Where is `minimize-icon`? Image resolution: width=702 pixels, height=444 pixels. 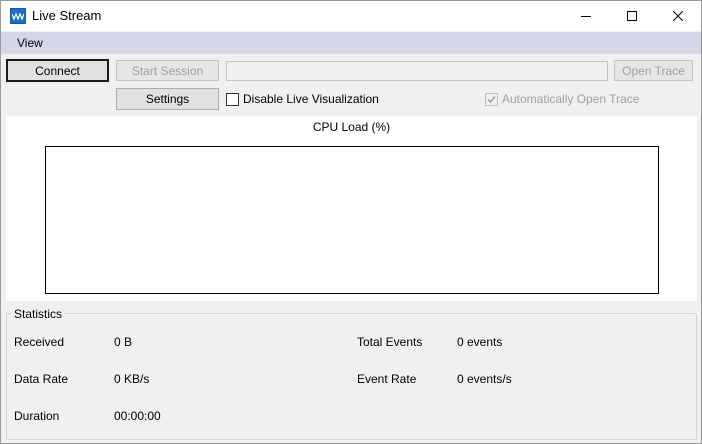 minimize-icon is located at coordinates (586, 16).